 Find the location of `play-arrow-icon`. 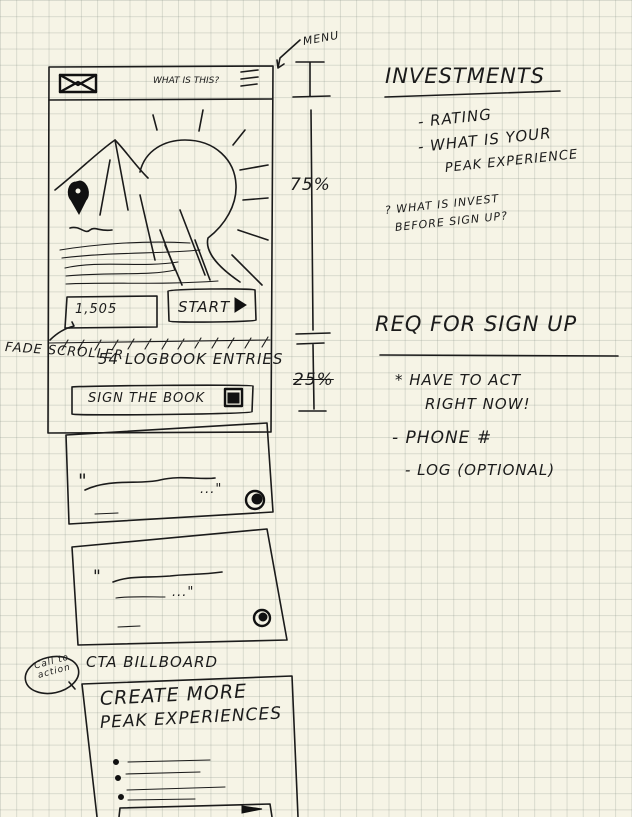

play-arrow-icon is located at coordinates (240, 305).